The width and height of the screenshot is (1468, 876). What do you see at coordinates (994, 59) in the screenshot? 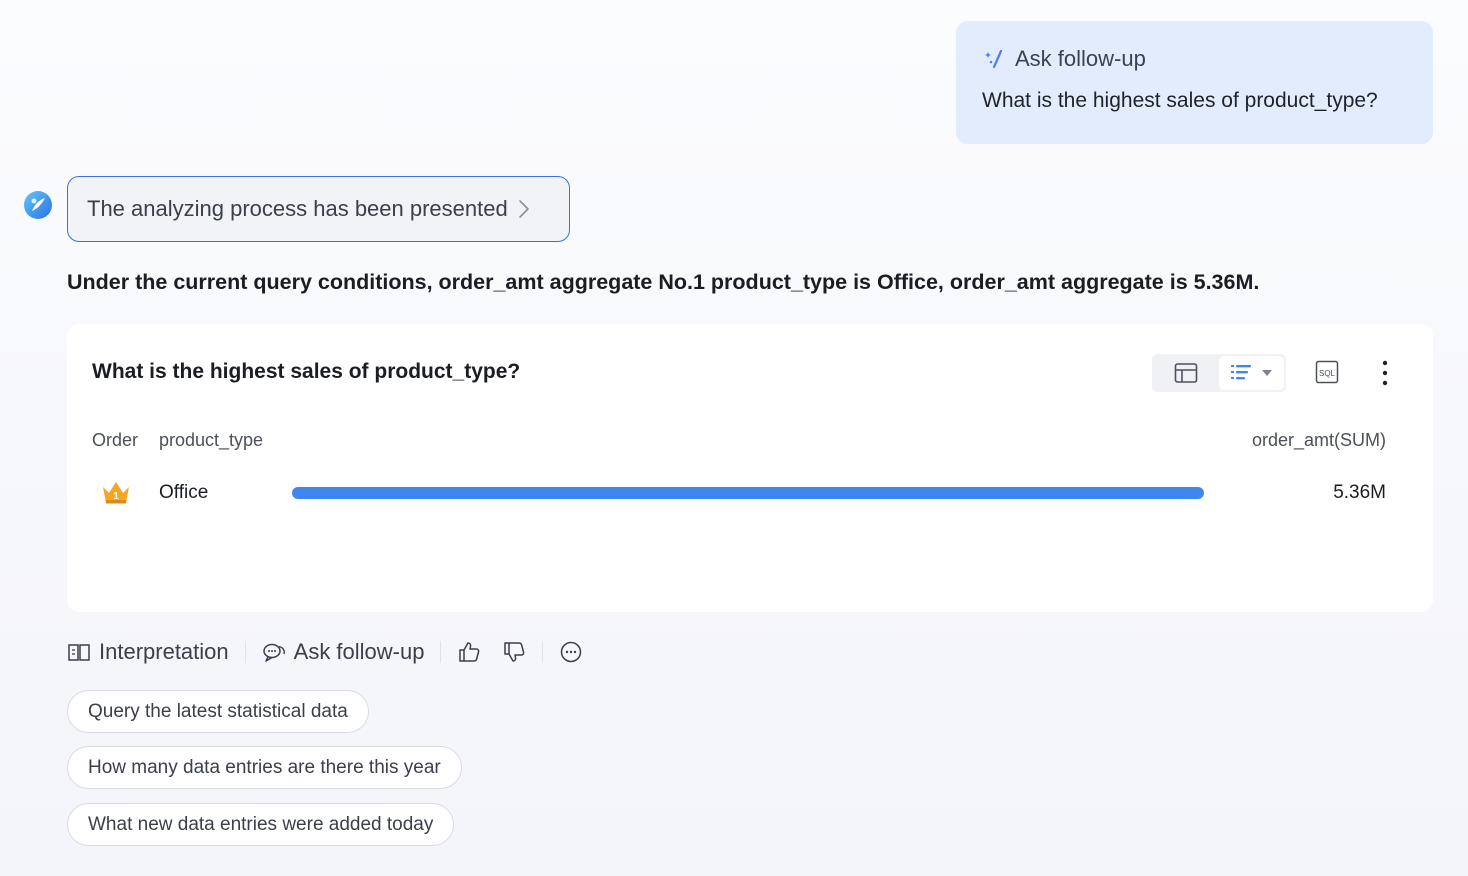
I see `sparkle-icon` at bounding box center [994, 59].